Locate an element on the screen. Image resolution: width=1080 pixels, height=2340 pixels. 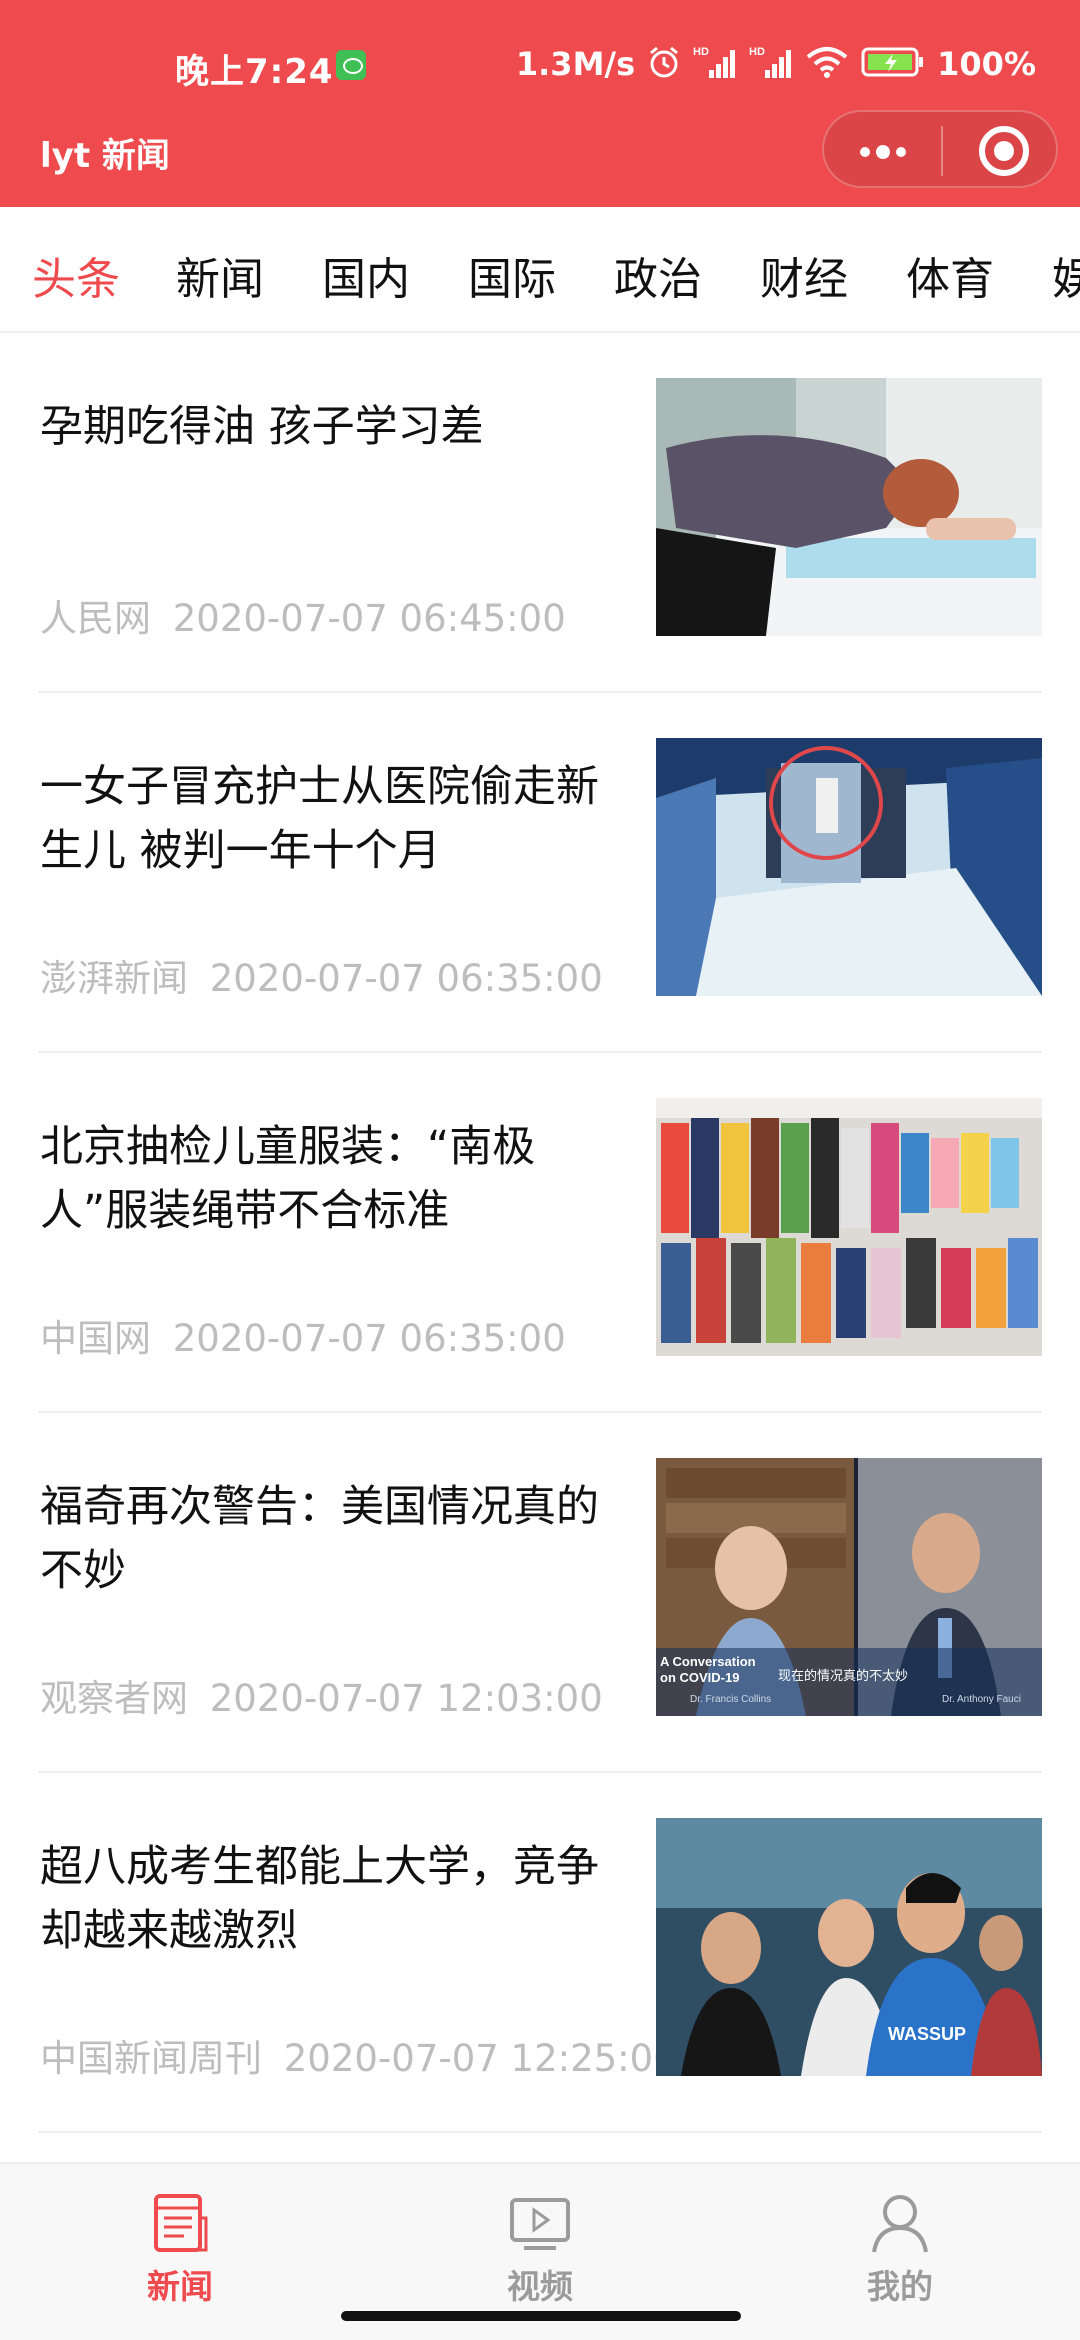
news-source: 中国网 is located at coordinates (95, 1338).